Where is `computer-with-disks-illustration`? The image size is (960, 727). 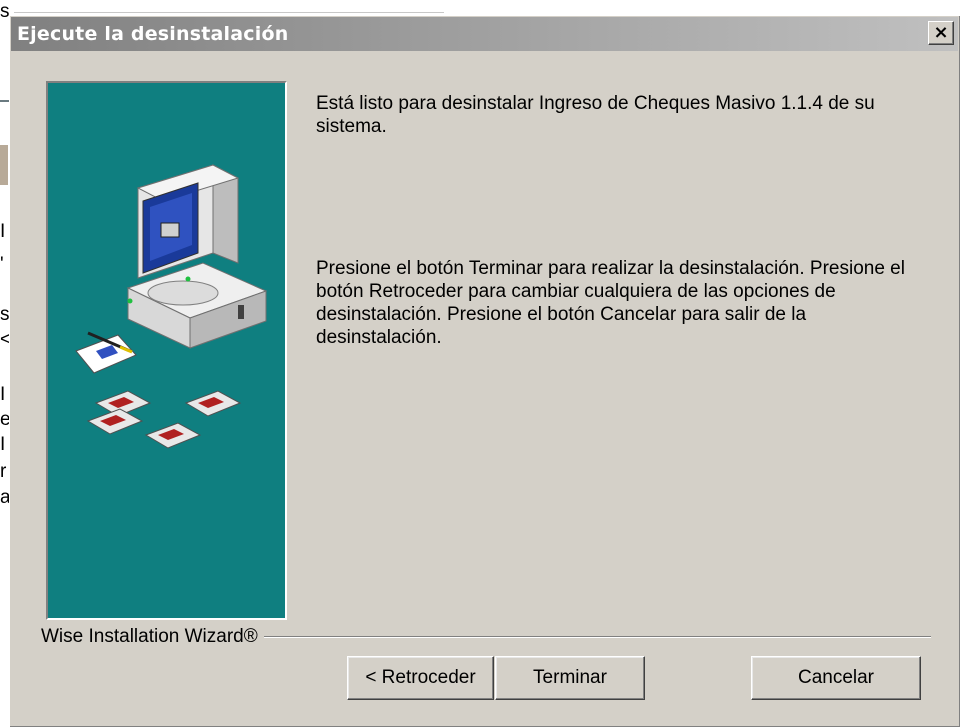 computer-with-disks-illustration is located at coordinates (171, 306).